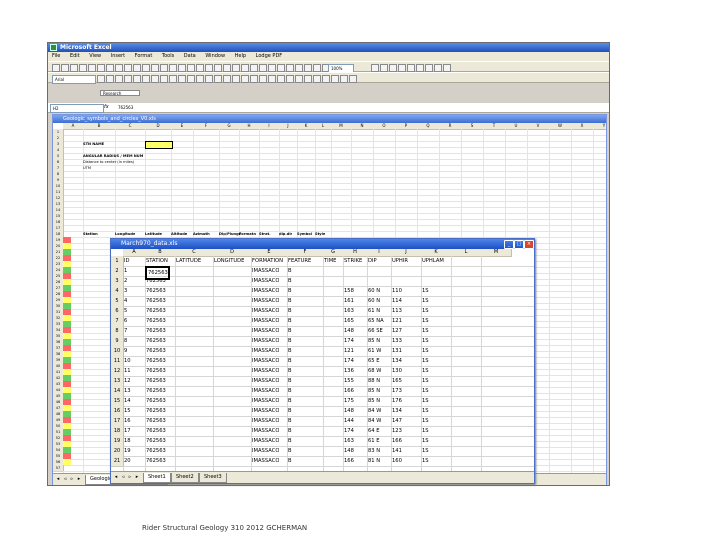  What do you see at coordinates (269, 126) in the screenshot?
I see `column-header: I` at bounding box center [269, 126].